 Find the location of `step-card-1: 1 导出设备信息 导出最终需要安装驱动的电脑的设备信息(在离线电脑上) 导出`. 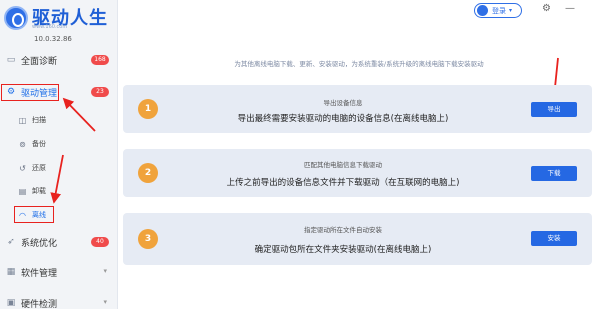

step-card-1: 1 导出设备信息 导出最终需要安装驱动的电脑的设备信息(在离线电脑上) 导出 is located at coordinates (357, 109).